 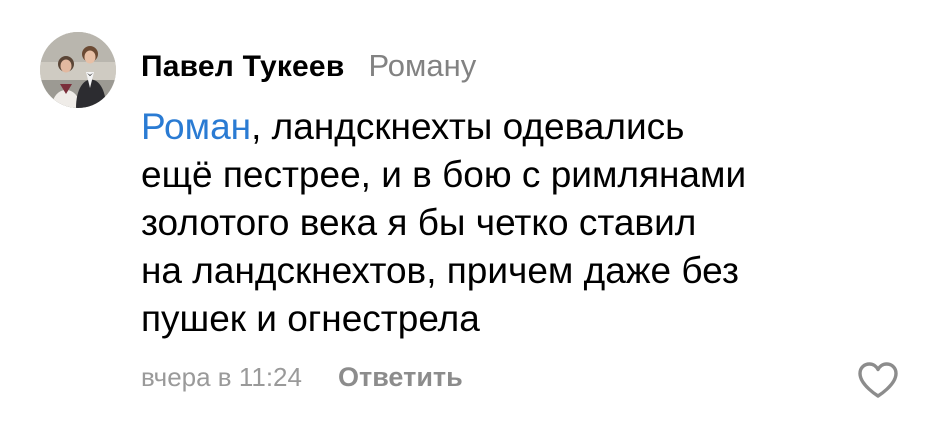 What do you see at coordinates (440, 270) in the screenshot?
I see `comment-text-line: на ландскнехтов, причем даже без` at bounding box center [440, 270].